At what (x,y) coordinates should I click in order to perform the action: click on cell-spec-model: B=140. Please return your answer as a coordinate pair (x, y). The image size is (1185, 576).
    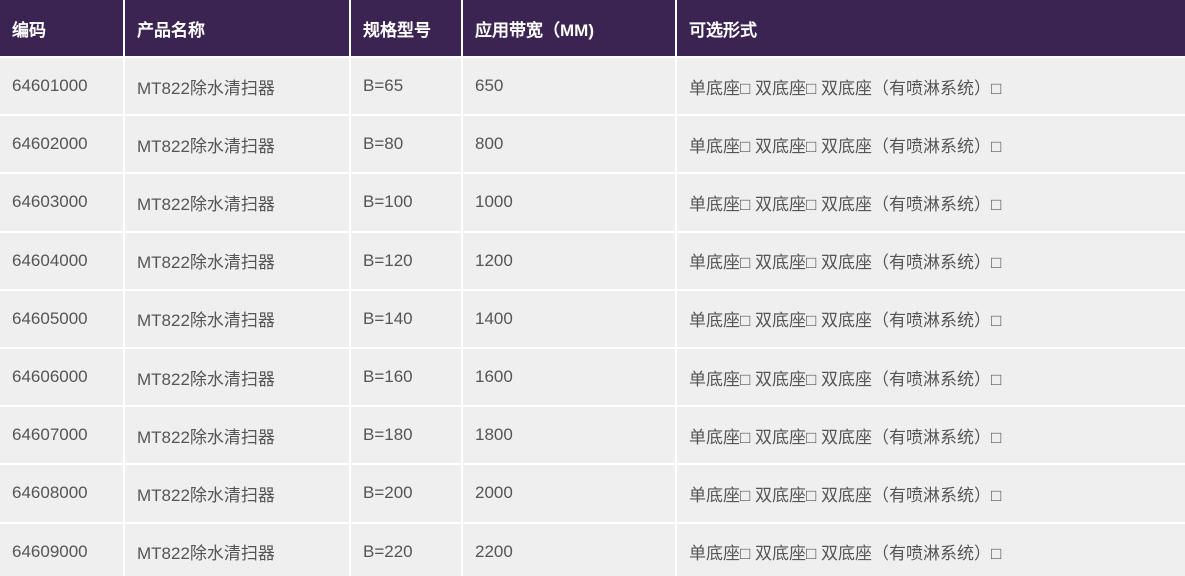
    Looking at the image, I should click on (406, 318).